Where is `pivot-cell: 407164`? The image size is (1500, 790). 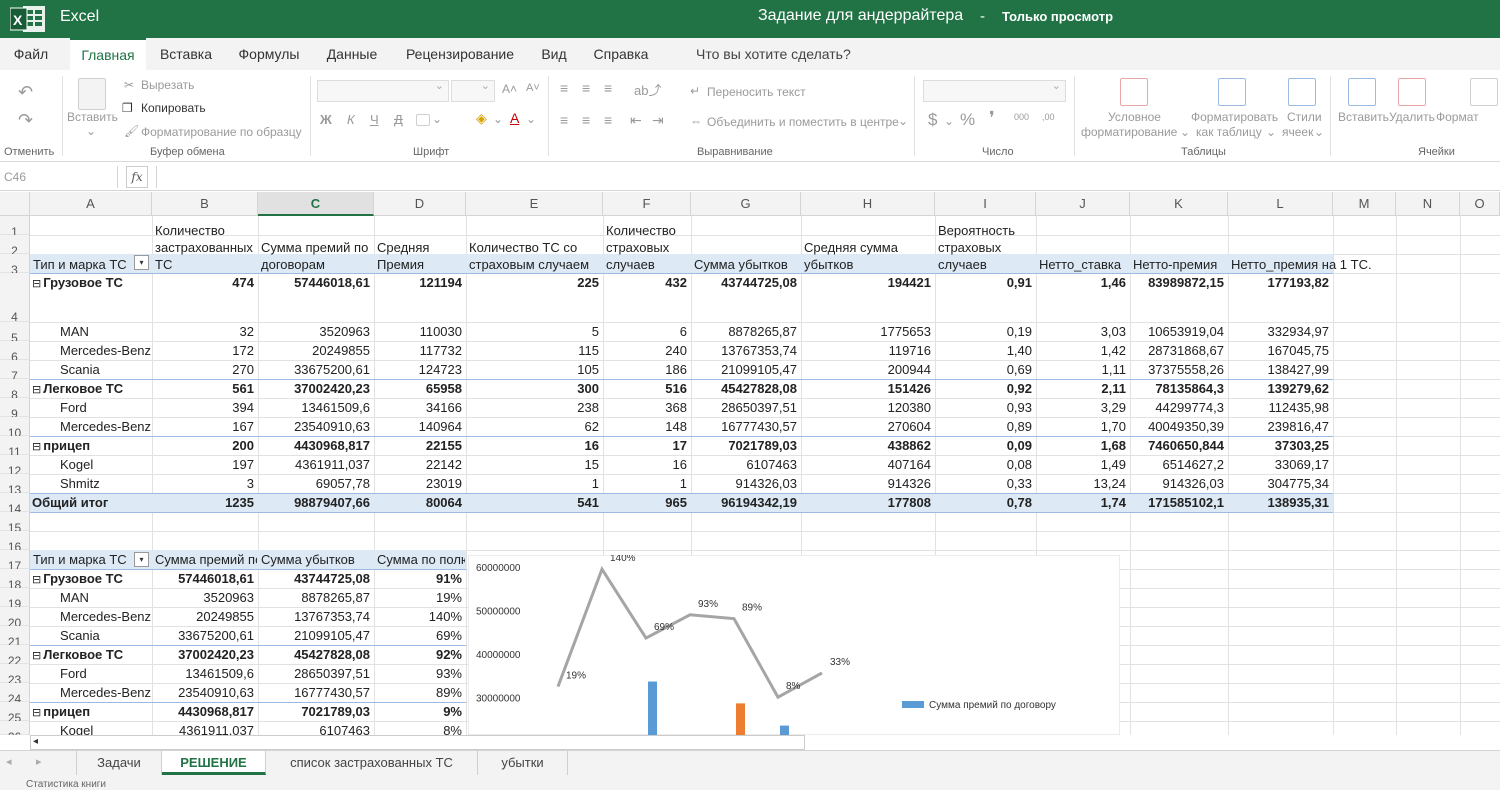 pivot-cell: 407164 is located at coordinates (866, 465).